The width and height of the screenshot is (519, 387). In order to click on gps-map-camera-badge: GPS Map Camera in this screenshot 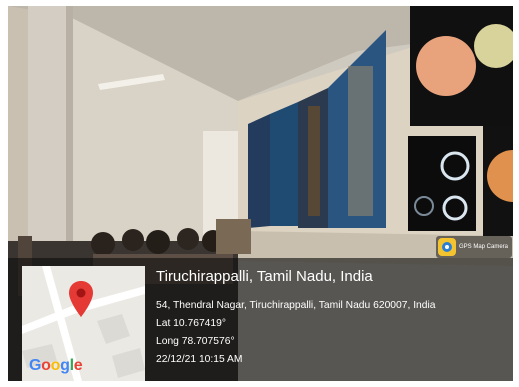, I will do `click(474, 247)`.